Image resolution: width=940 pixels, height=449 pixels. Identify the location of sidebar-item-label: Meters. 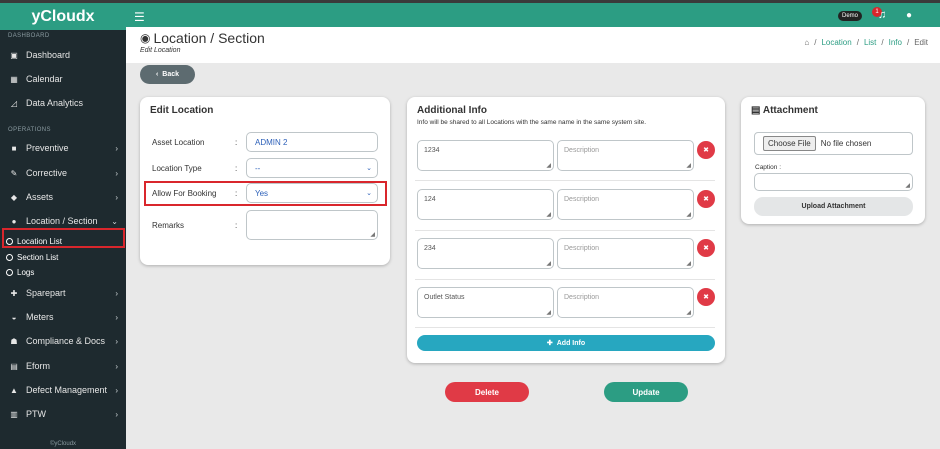
(40, 317).